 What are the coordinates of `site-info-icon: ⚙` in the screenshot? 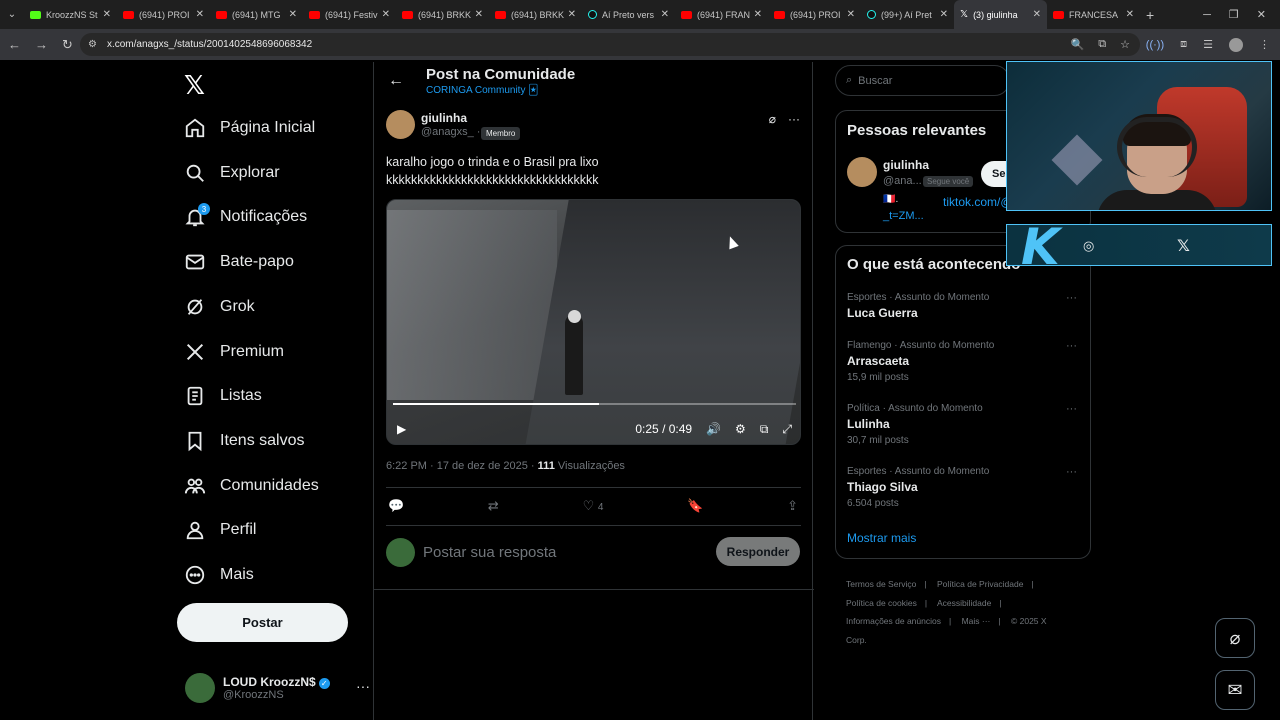 It's located at (92, 44).